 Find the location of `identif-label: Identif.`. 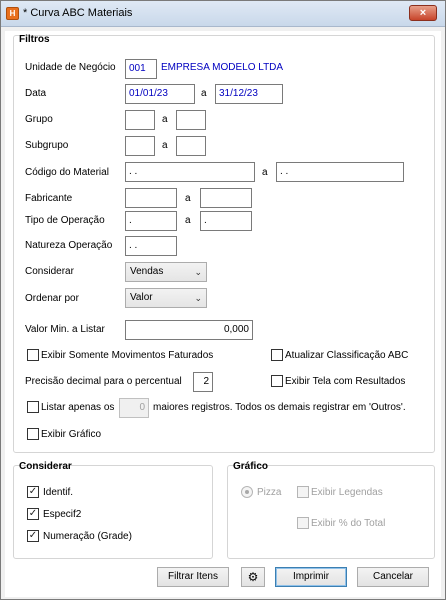

identif-label: Identif. is located at coordinates (58, 492).